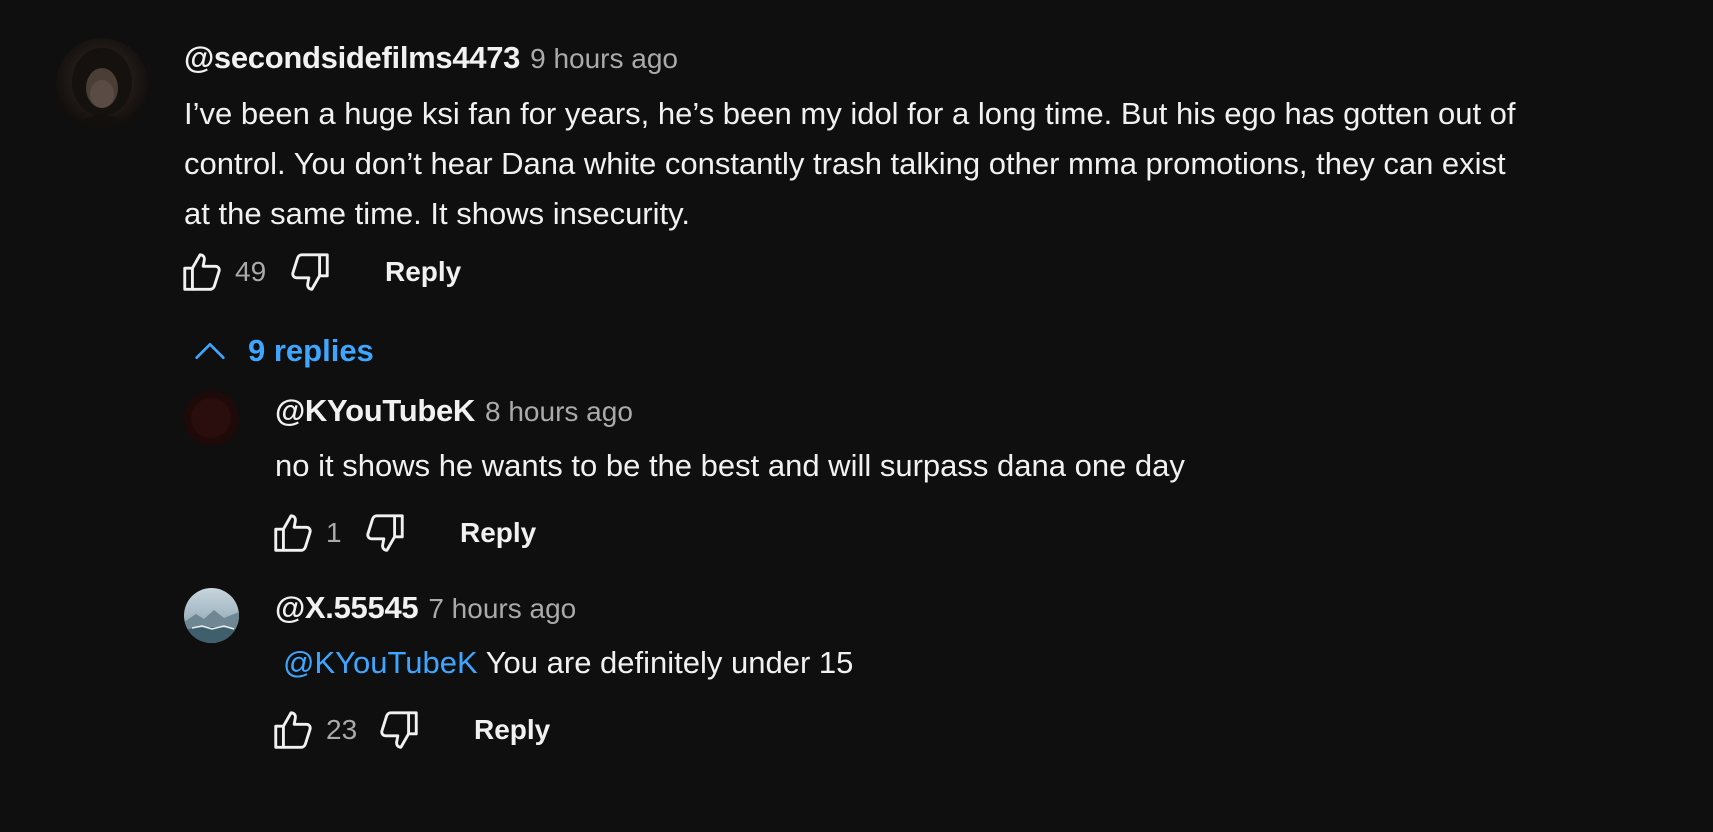  I want to click on reply-action-bar: 23 Reply, so click(409, 730).